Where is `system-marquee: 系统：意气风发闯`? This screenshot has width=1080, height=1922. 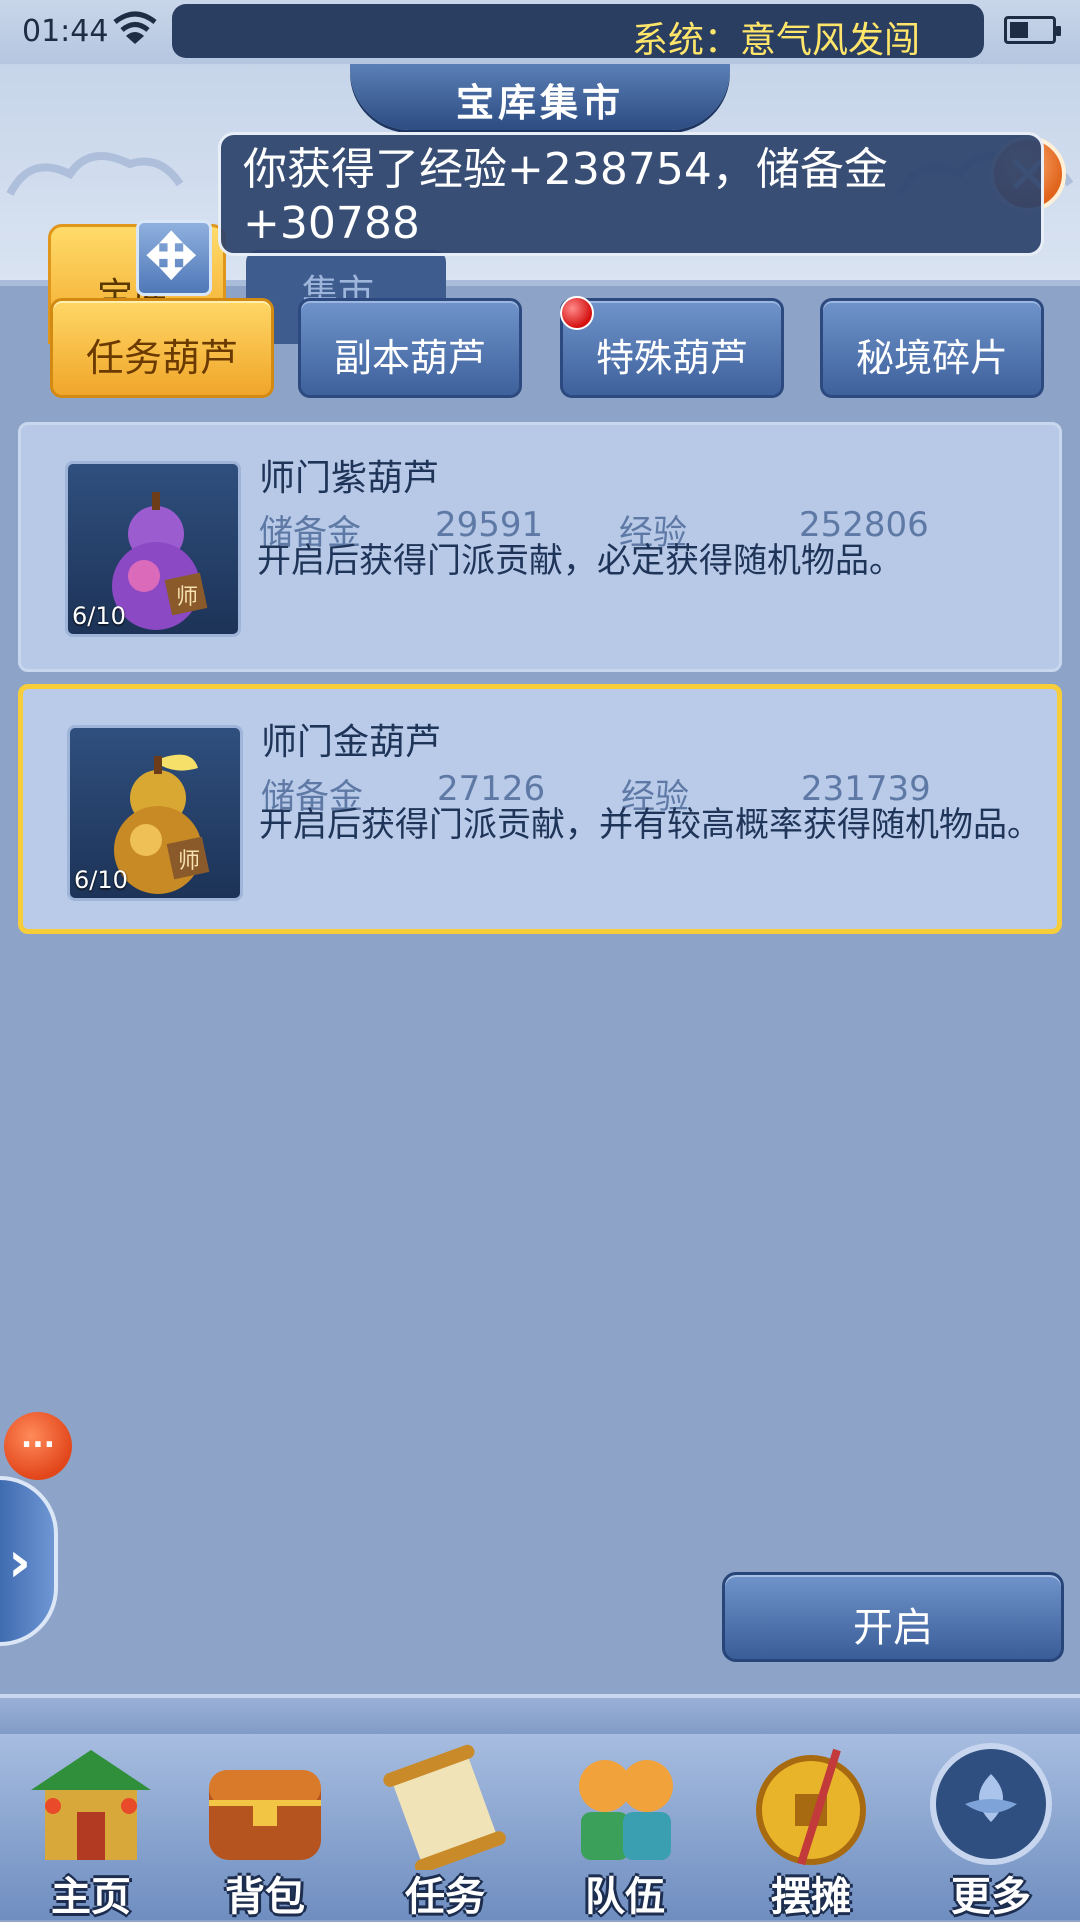 system-marquee: 系统：意气风发闯 is located at coordinates (578, 31).